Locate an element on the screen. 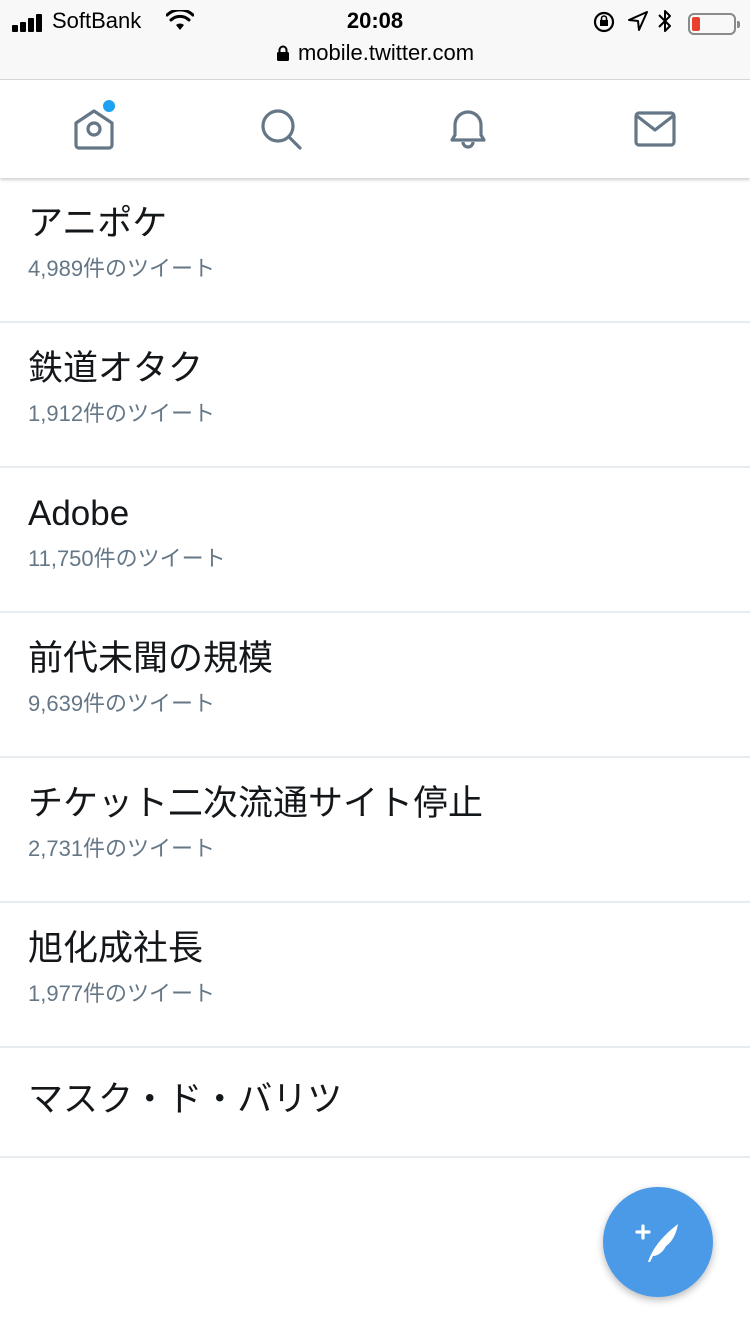  mail-icon is located at coordinates (654, 129).